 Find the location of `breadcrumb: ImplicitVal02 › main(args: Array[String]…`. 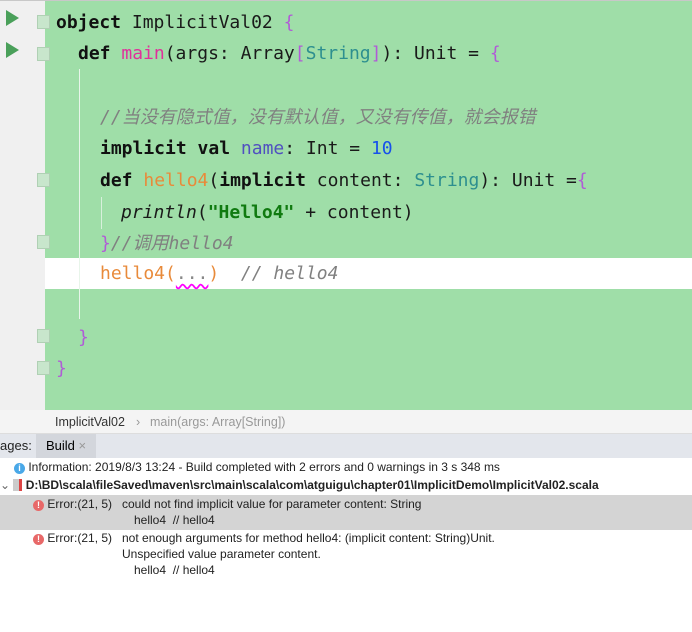

breadcrumb: ImplicitVal02 › main(args: Array[String]… is located at coordinates (346, 422).